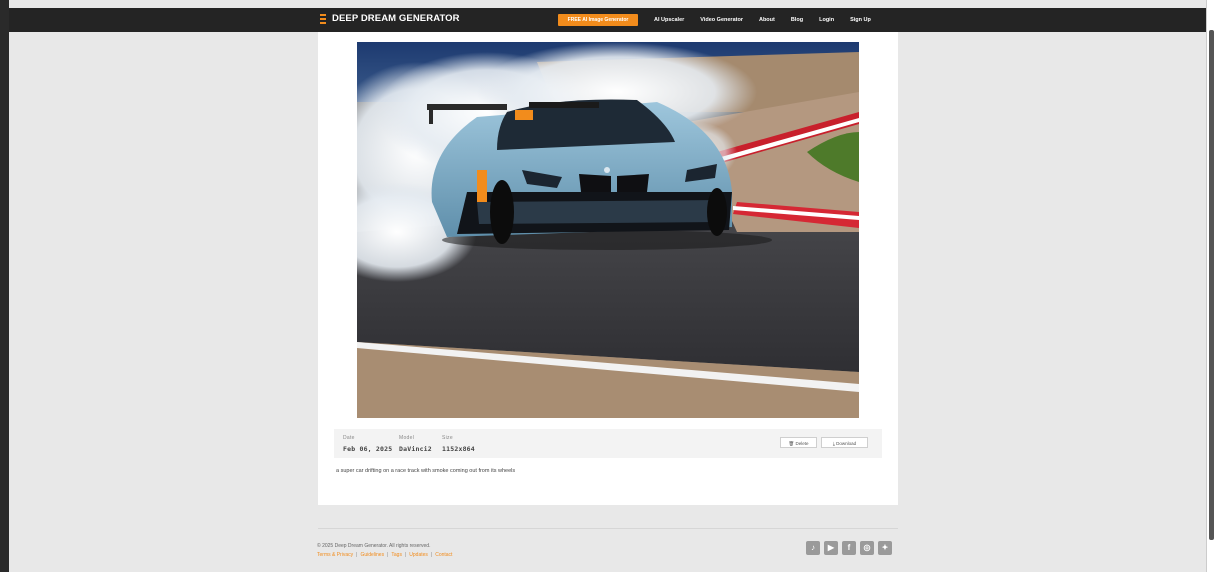 The width and height of the screenshot is (1216, 572). I want to click on footer-divider, so click(608, 528).